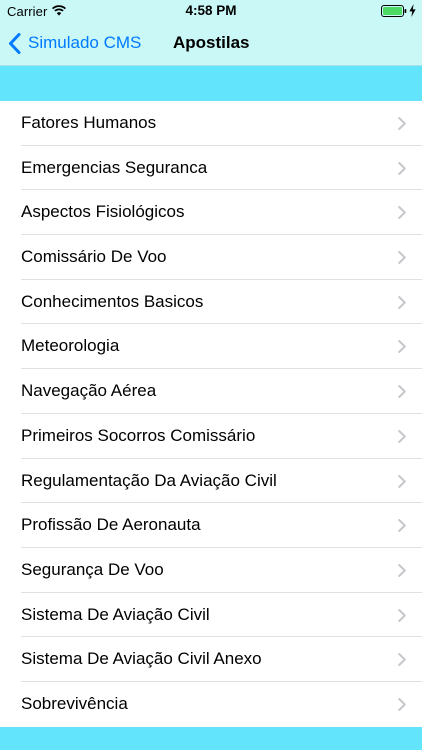  I want to click on list-item: Emergencias Seguranca, so click(211, 168).